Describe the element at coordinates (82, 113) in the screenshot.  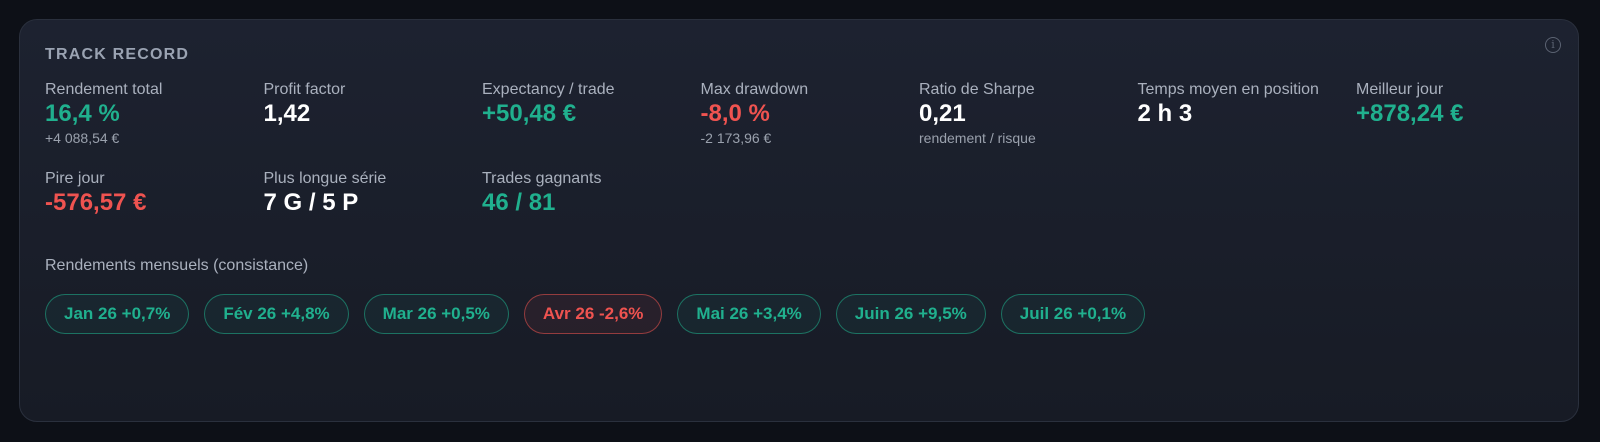
I see `metric-value: 16,4 %` at that location.